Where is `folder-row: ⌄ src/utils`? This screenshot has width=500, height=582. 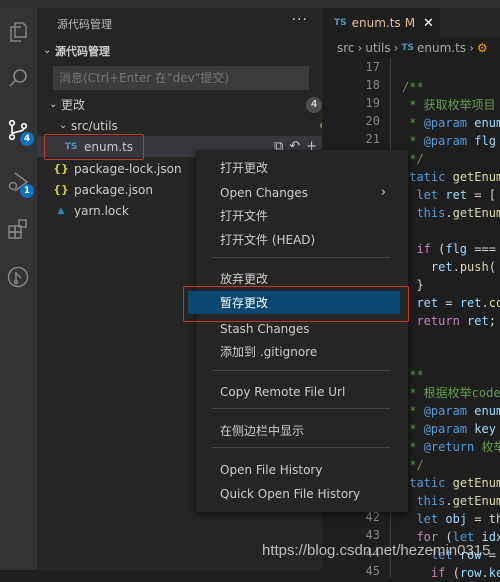
folder-row: ⌄ src/utils is located at coordinates (190, 125).